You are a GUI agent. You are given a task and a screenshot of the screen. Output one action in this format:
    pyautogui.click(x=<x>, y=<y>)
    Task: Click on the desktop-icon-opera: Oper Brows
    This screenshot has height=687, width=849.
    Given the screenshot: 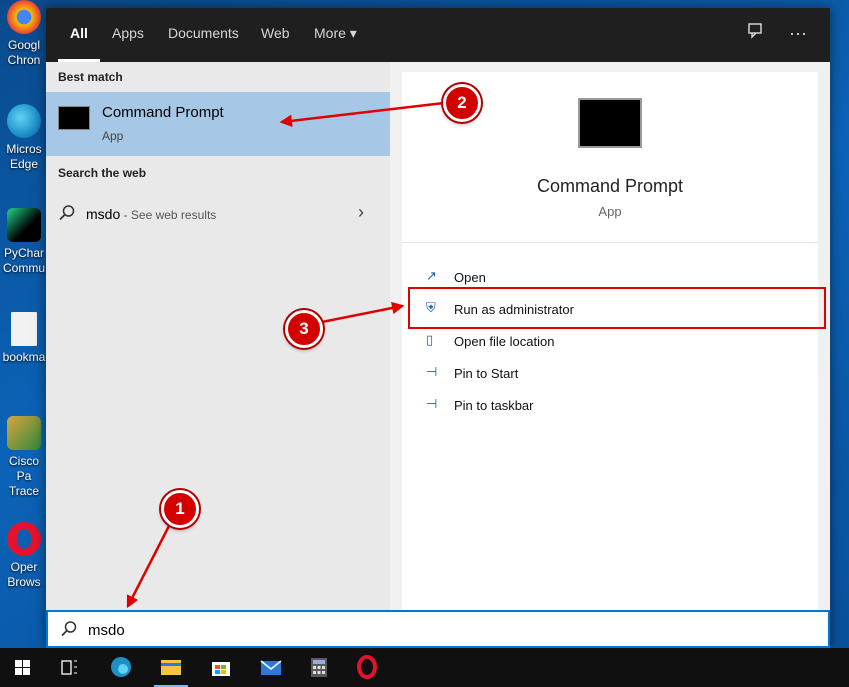 What is the action you would take?
    pyautogui.click(x=24, y=556)
    